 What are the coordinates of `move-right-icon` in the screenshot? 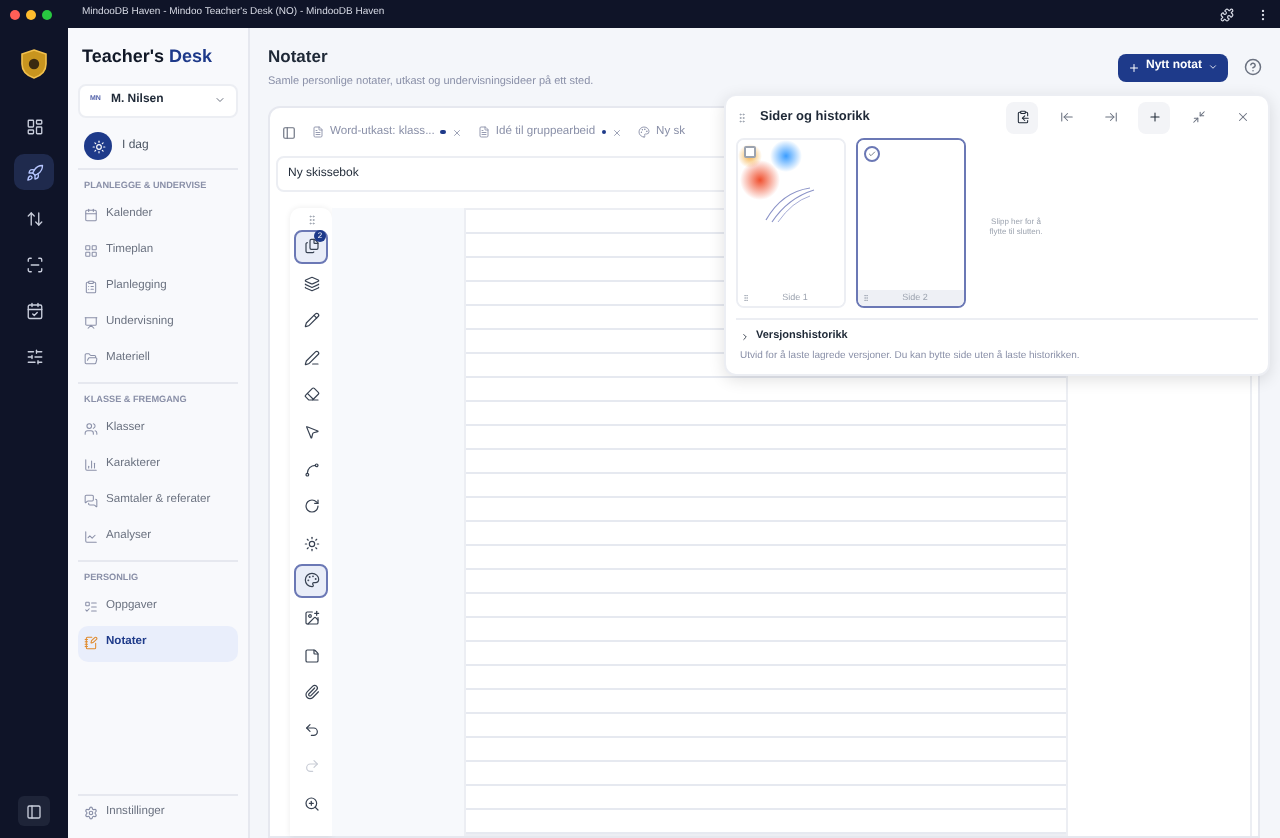 It's located at (1110, 117).